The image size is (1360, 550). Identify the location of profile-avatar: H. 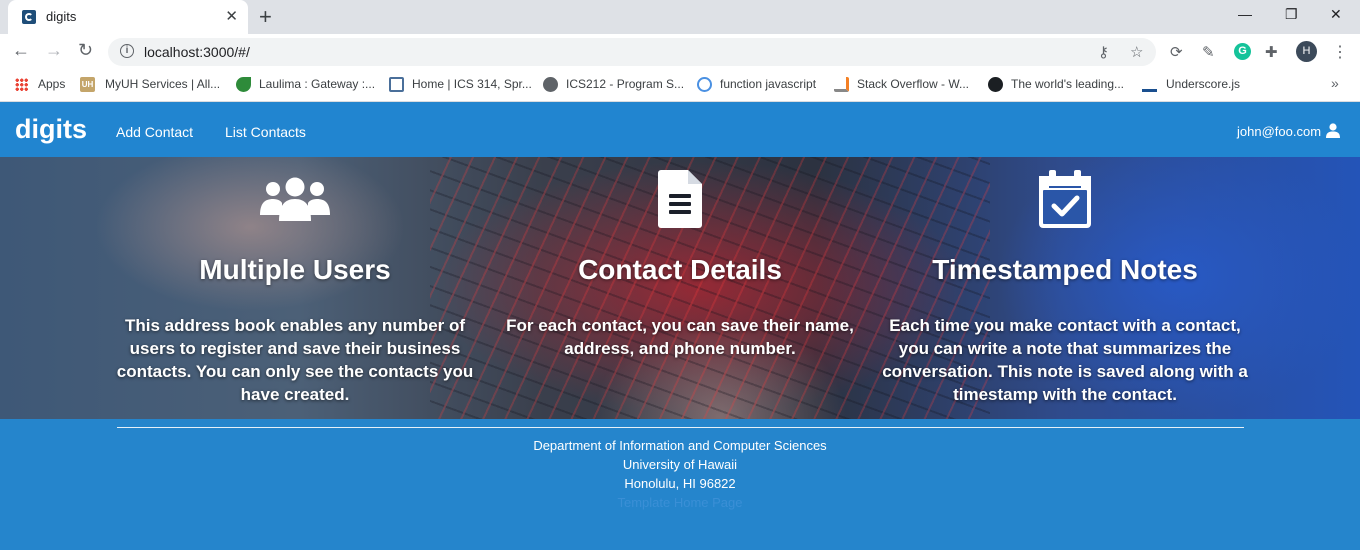
(1306, 51).